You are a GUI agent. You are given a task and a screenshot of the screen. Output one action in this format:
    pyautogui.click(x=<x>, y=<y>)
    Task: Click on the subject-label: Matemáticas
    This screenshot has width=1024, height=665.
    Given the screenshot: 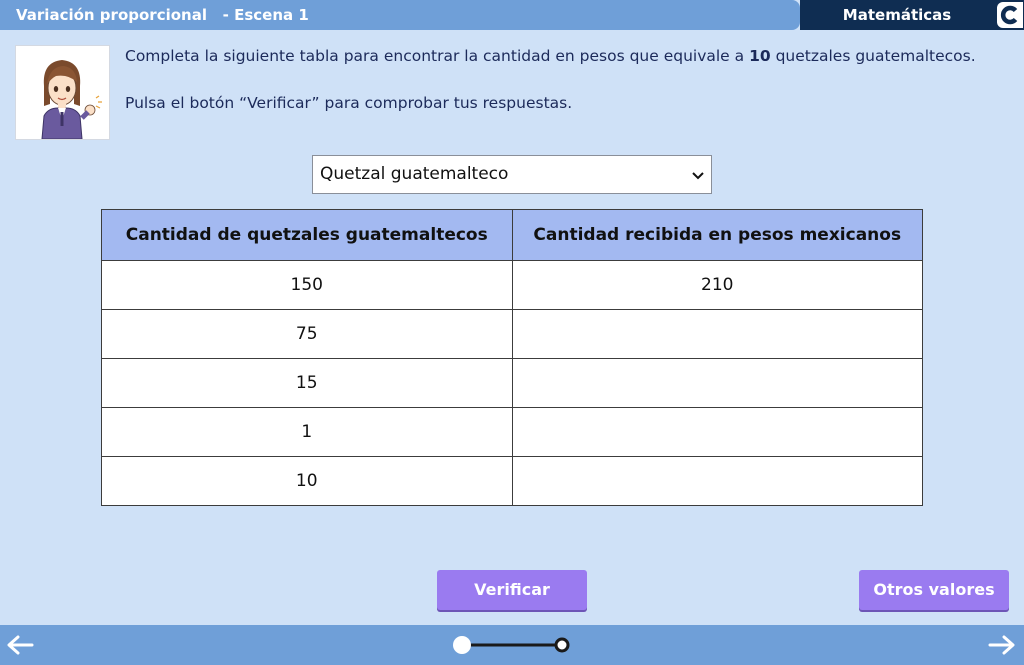 What is the action you would take?
    pyautogui.click(x=897, y=15)
    